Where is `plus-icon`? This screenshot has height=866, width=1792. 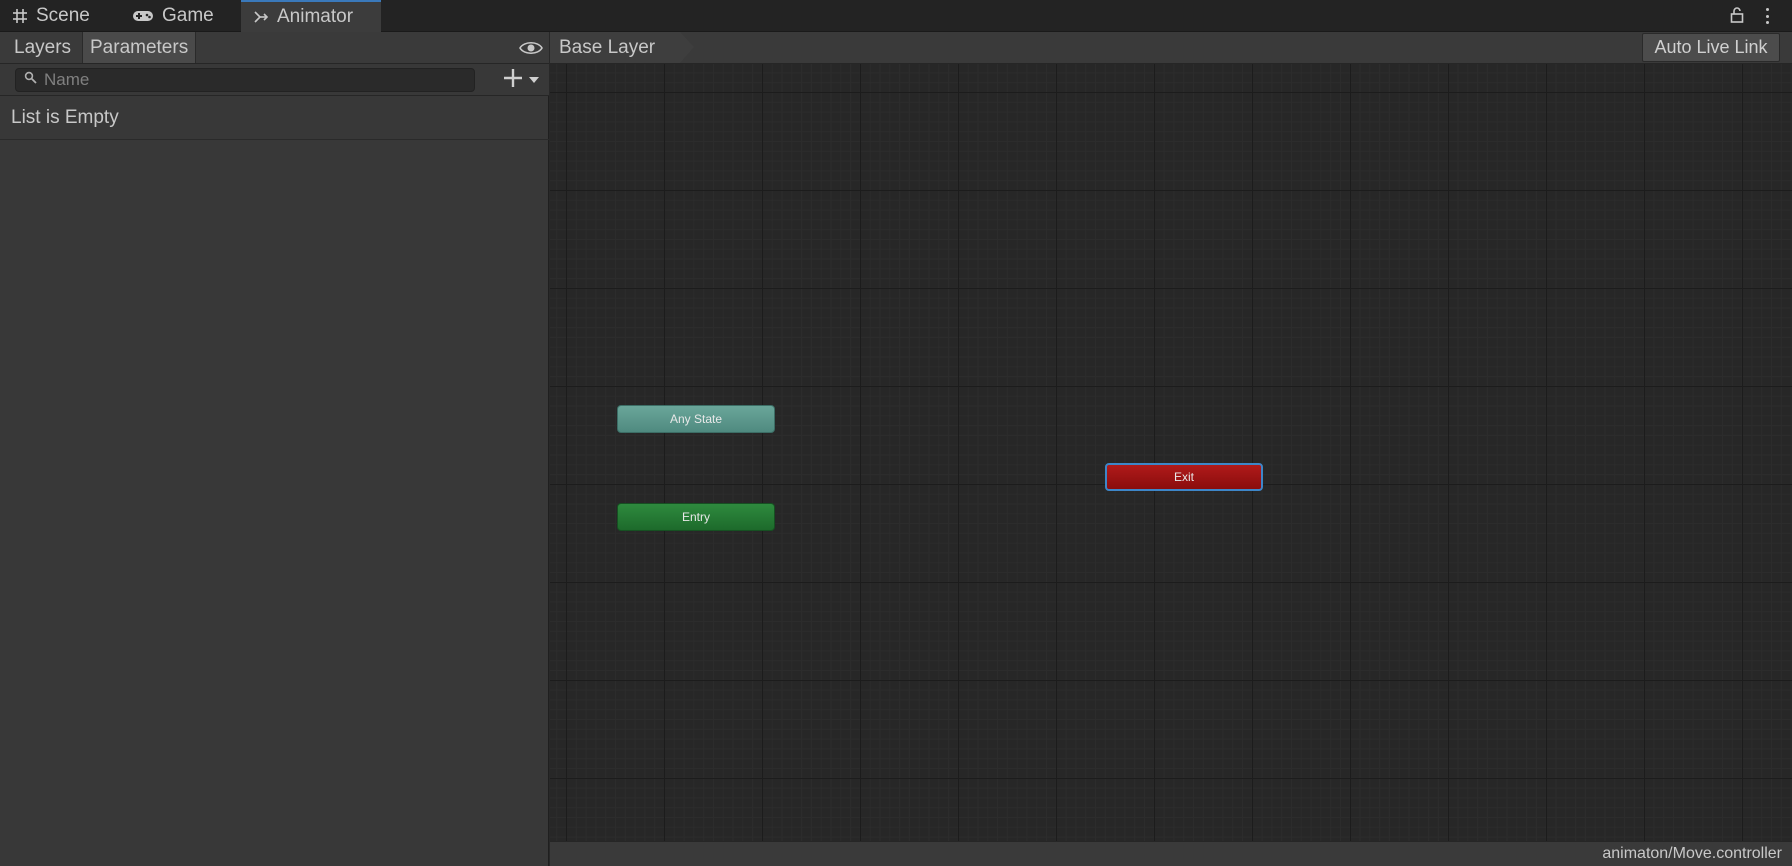
plus-icon is located at coordinates (513, 80).